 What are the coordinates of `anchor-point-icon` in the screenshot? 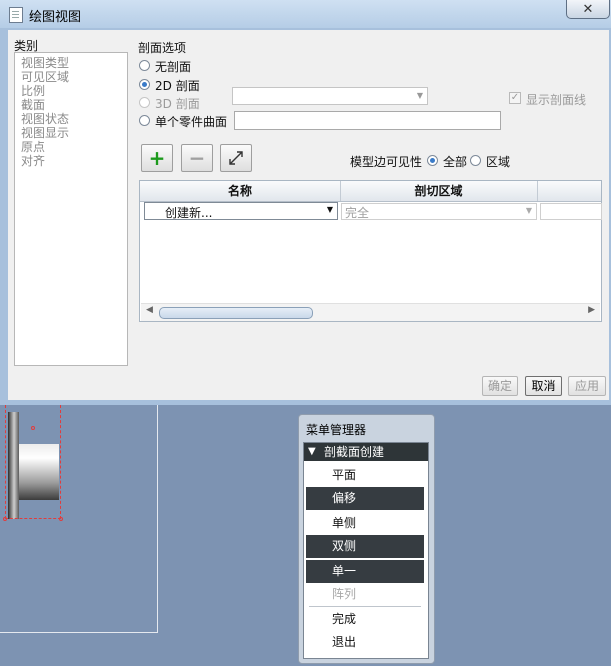 It's located at (33, 428).